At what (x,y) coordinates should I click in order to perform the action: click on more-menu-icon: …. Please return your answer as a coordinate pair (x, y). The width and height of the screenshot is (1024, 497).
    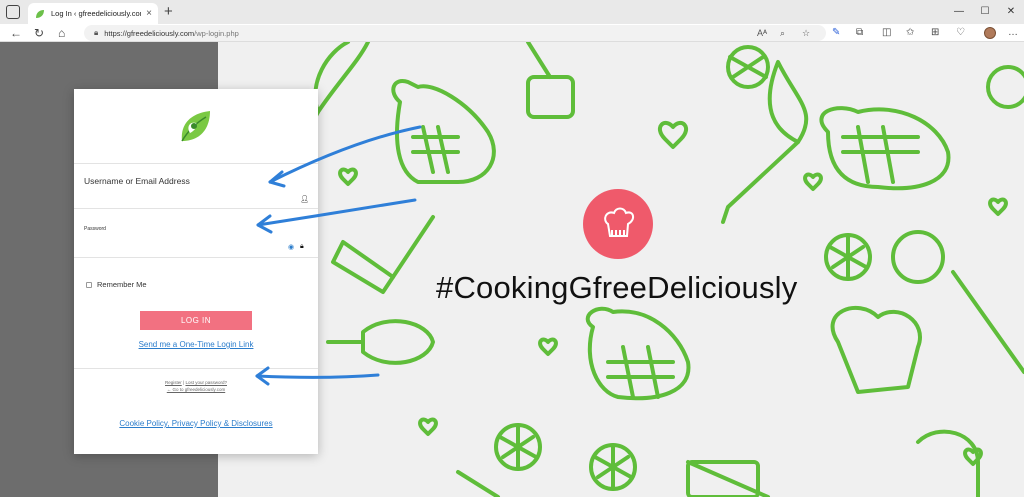
    Looking at the image, I should click on (1013, 33).